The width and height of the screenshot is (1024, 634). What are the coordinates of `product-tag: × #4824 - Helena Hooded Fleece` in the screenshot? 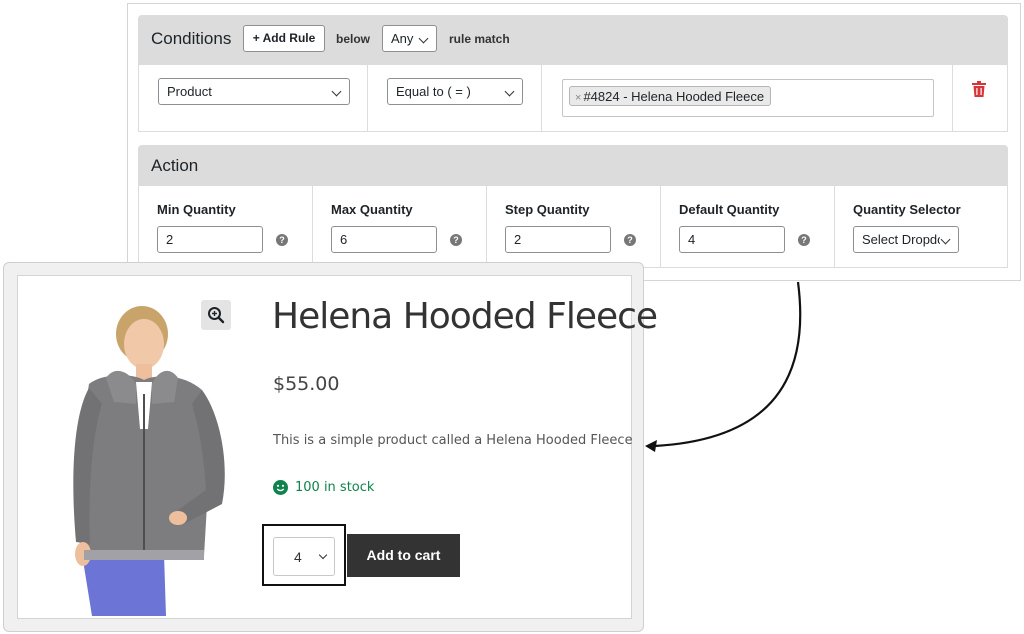 It's located at (670, 96).